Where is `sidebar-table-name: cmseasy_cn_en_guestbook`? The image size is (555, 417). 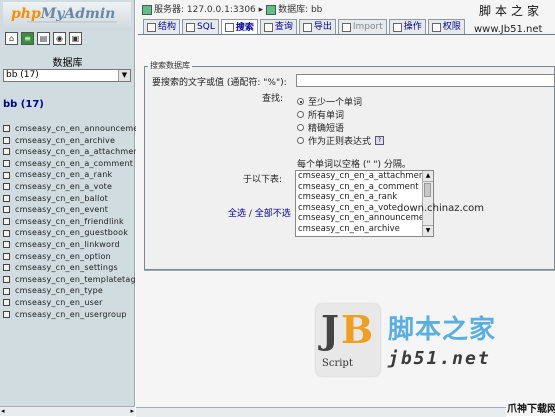 sidebar-table-name: cmseasy_cn_en_guestbook is located at coordinates (71, 233).